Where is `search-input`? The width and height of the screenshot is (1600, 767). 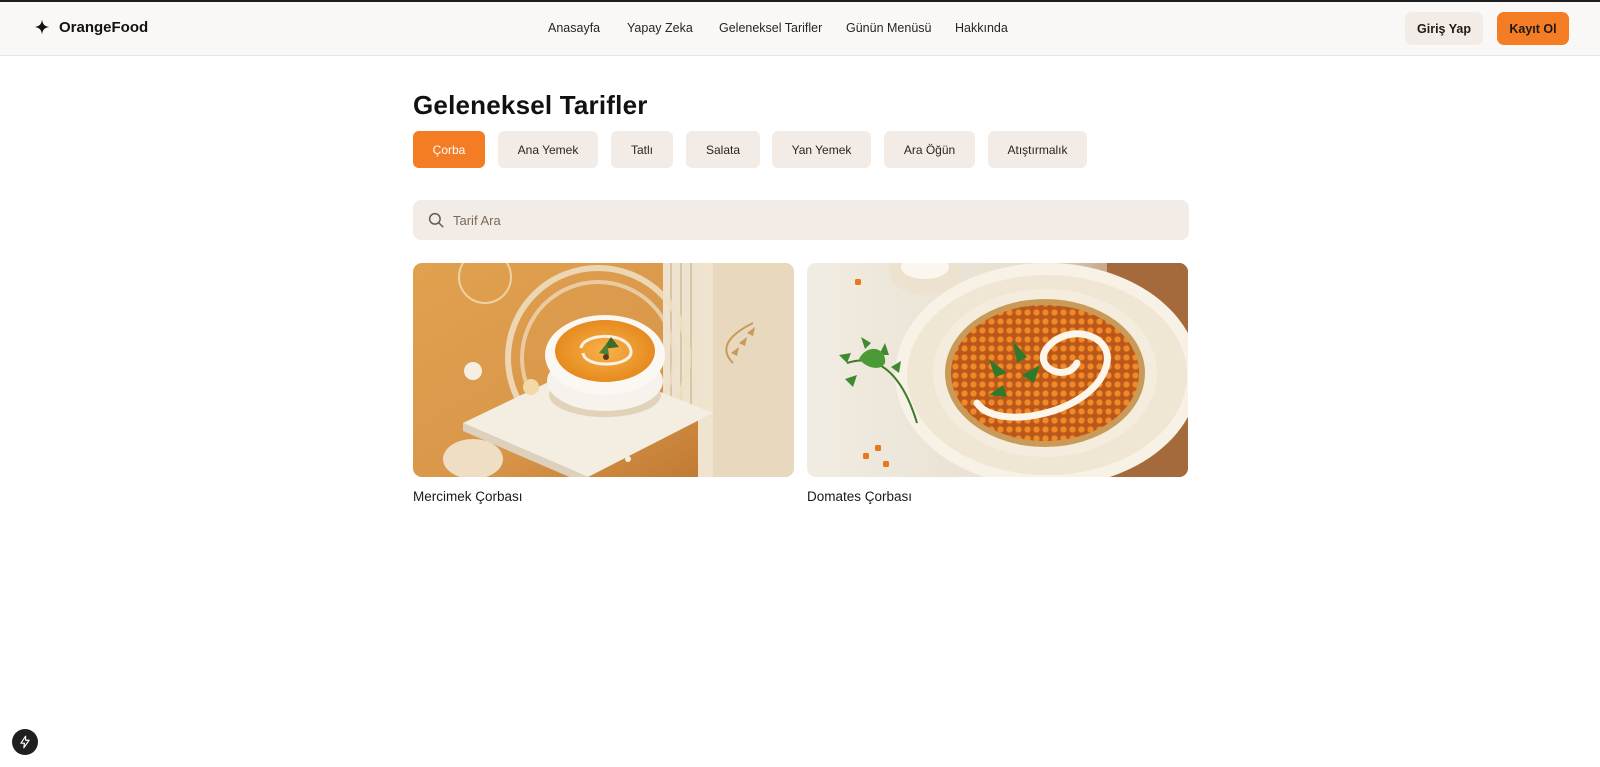
search-input is located at coordinates (813, 220).